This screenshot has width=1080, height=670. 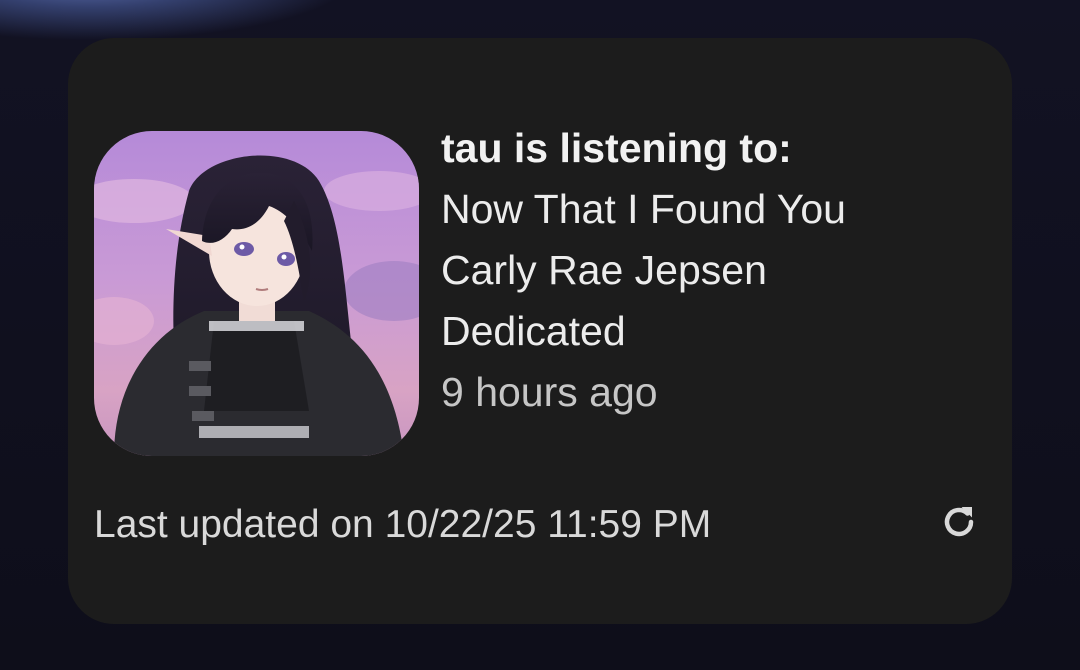 I want to click on refresh-button, so click(x=959, y=524).